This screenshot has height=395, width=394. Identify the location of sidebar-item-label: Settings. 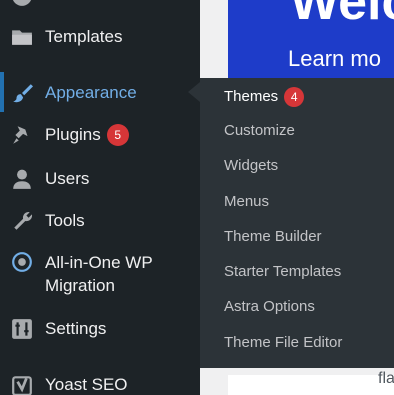
(76, 328).